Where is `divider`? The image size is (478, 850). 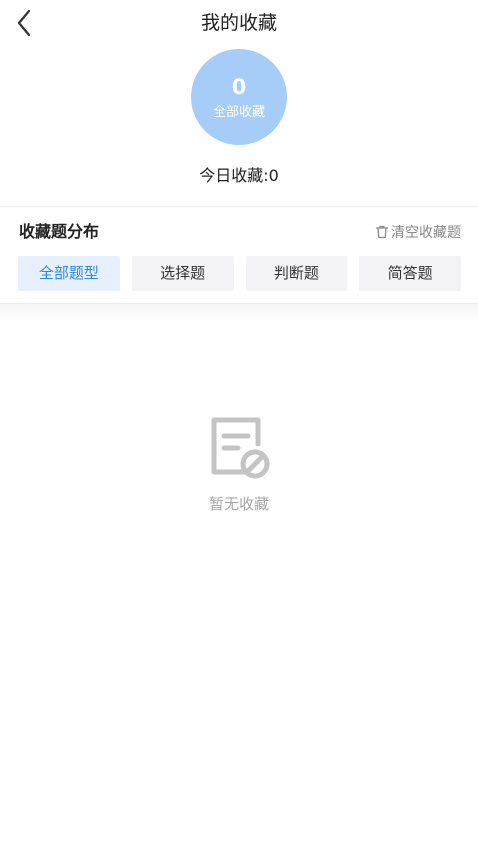
divider is located at coordinates (239, 206).